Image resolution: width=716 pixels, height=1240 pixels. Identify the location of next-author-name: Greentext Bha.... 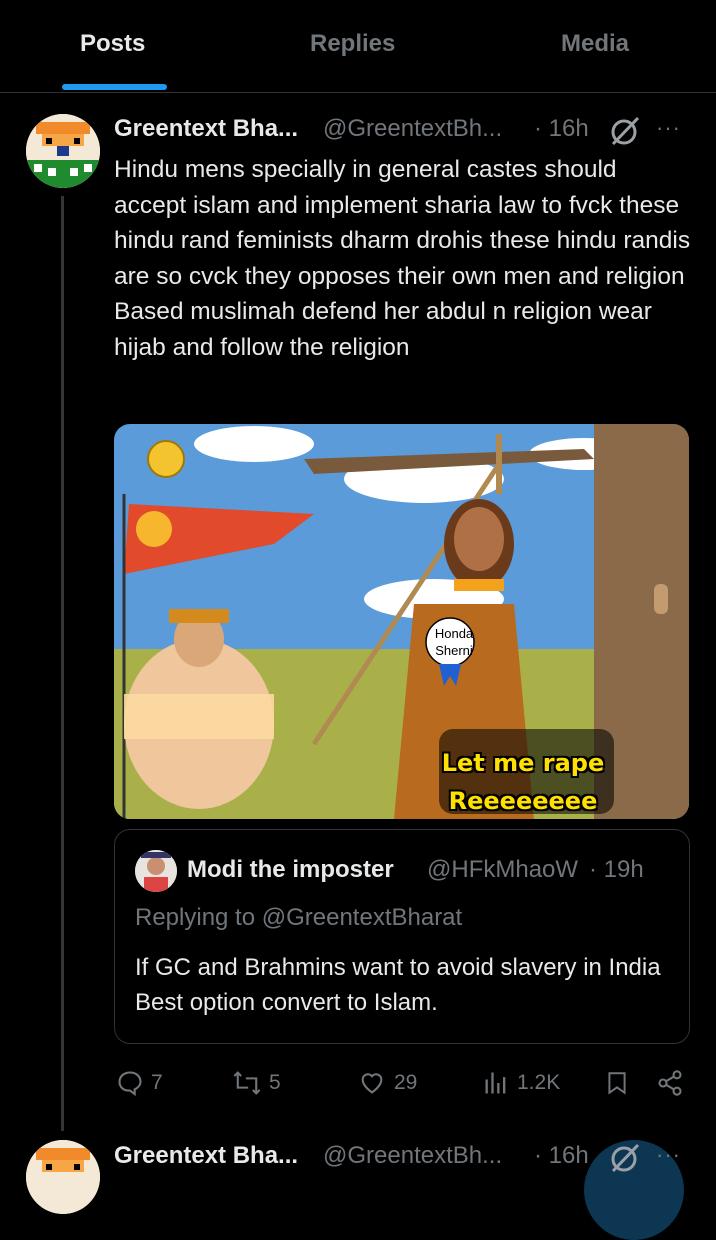
(206, 1156).